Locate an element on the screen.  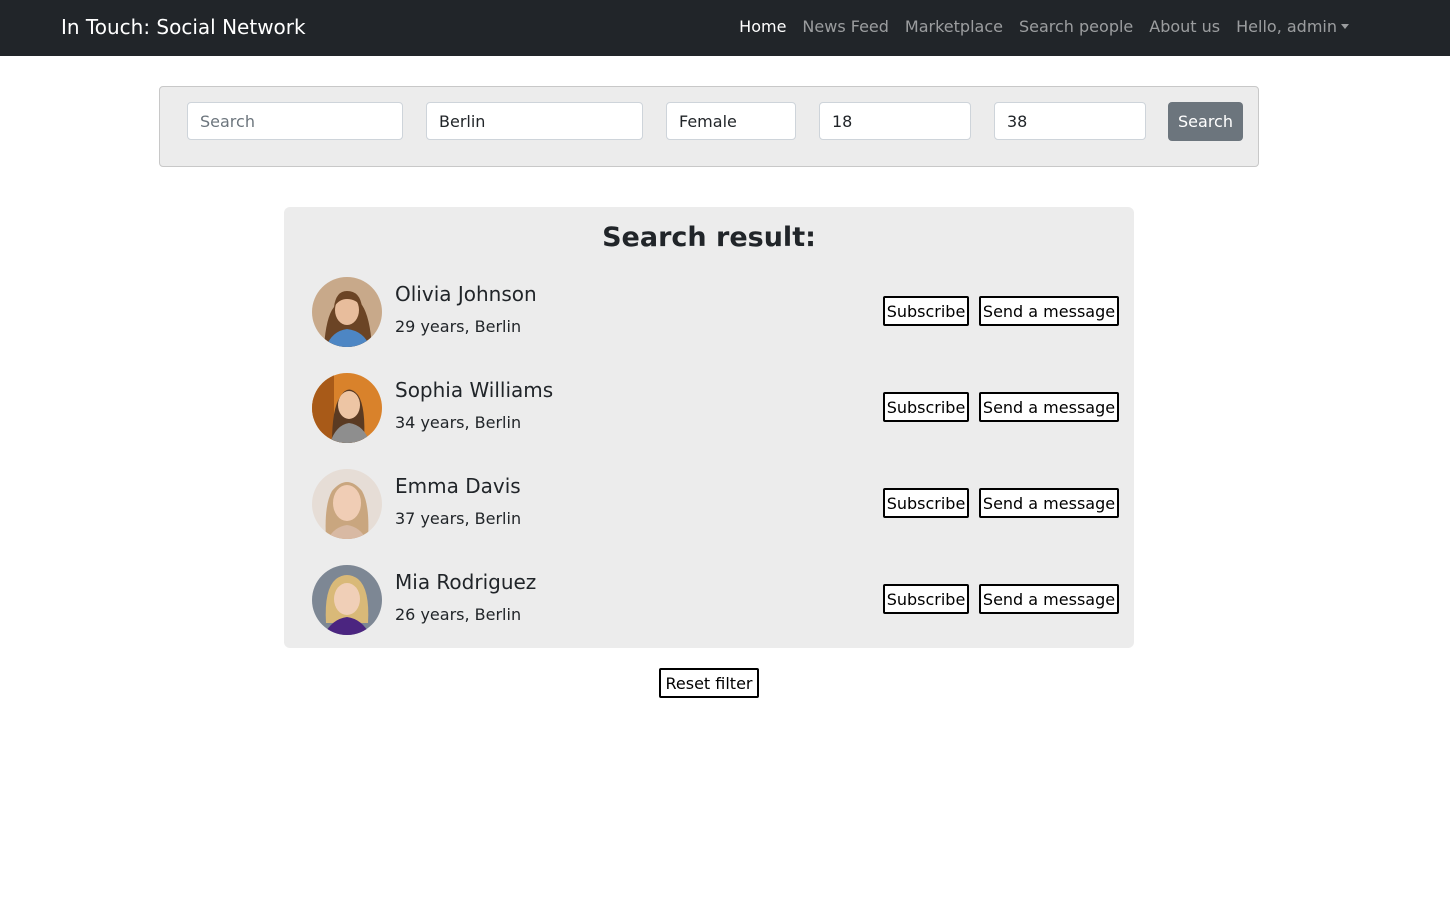
user-menu-label: Hello, admin is located at coordinates (1286, 26).